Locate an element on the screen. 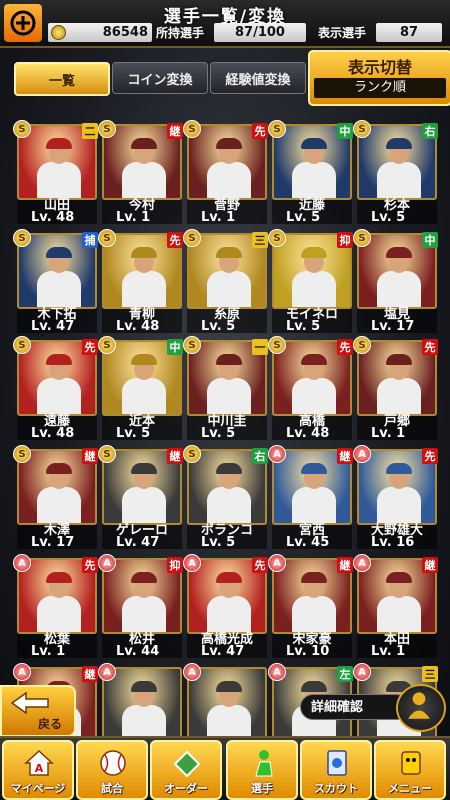  player-card: S 先高橋 Lv. 48 is located at coordinates (310, 388).